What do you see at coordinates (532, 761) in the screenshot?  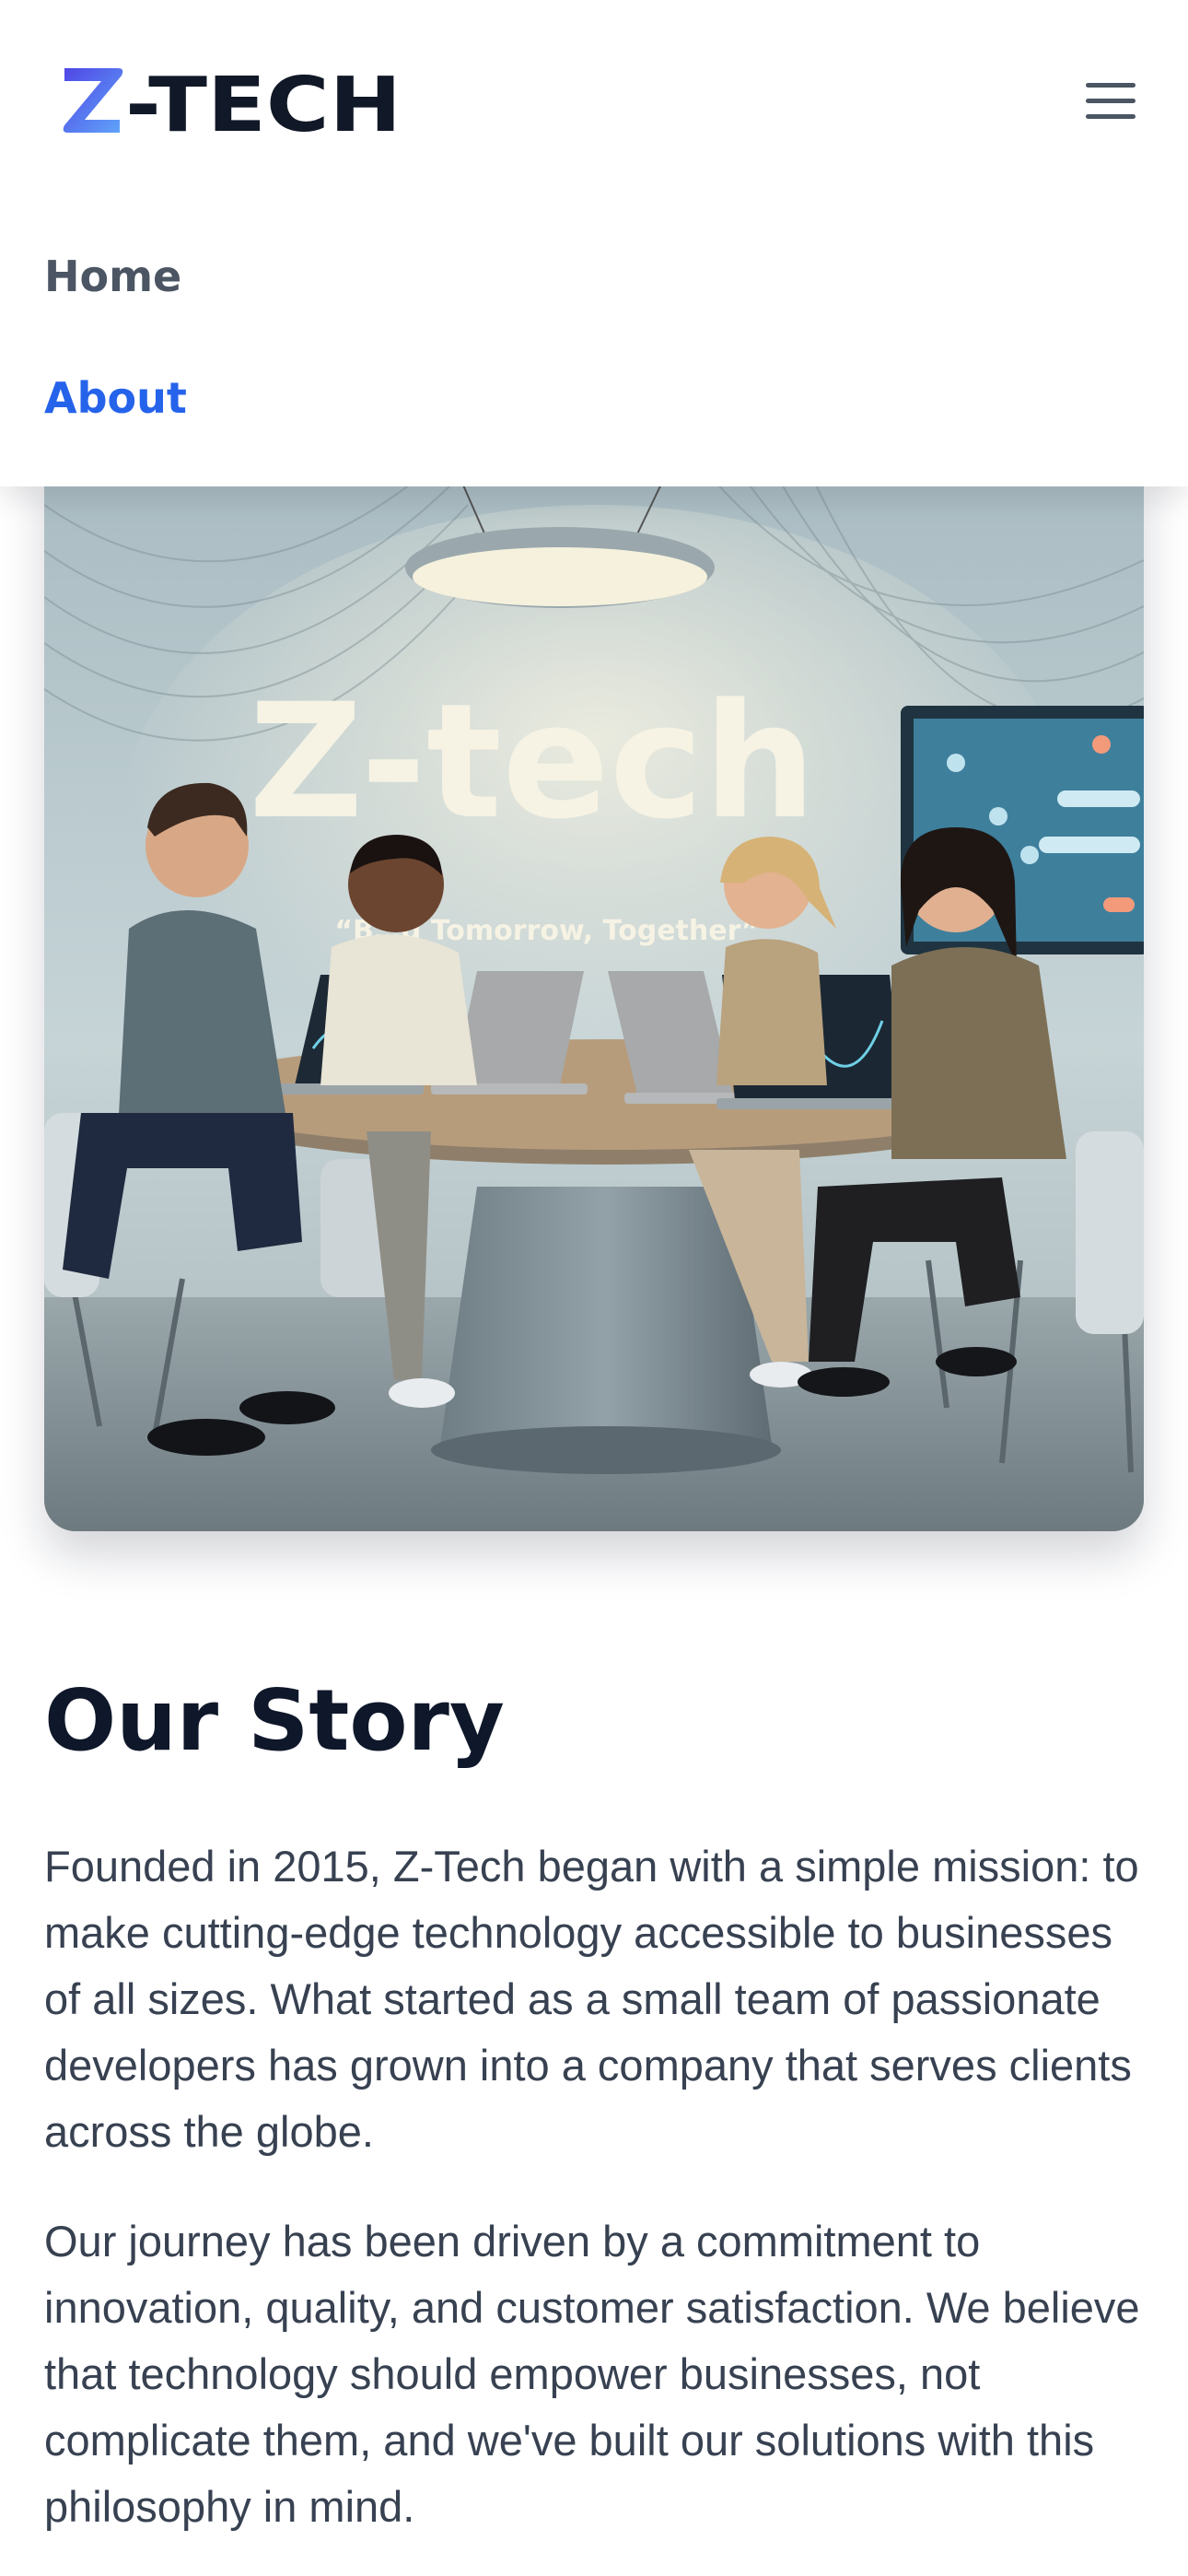 I see `wall-logo-text: Z-tech` at bounding box center [532, 761].